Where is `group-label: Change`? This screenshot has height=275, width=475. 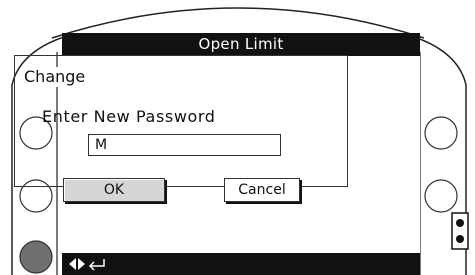 group-label: Change is located at coordinates (55, 77).